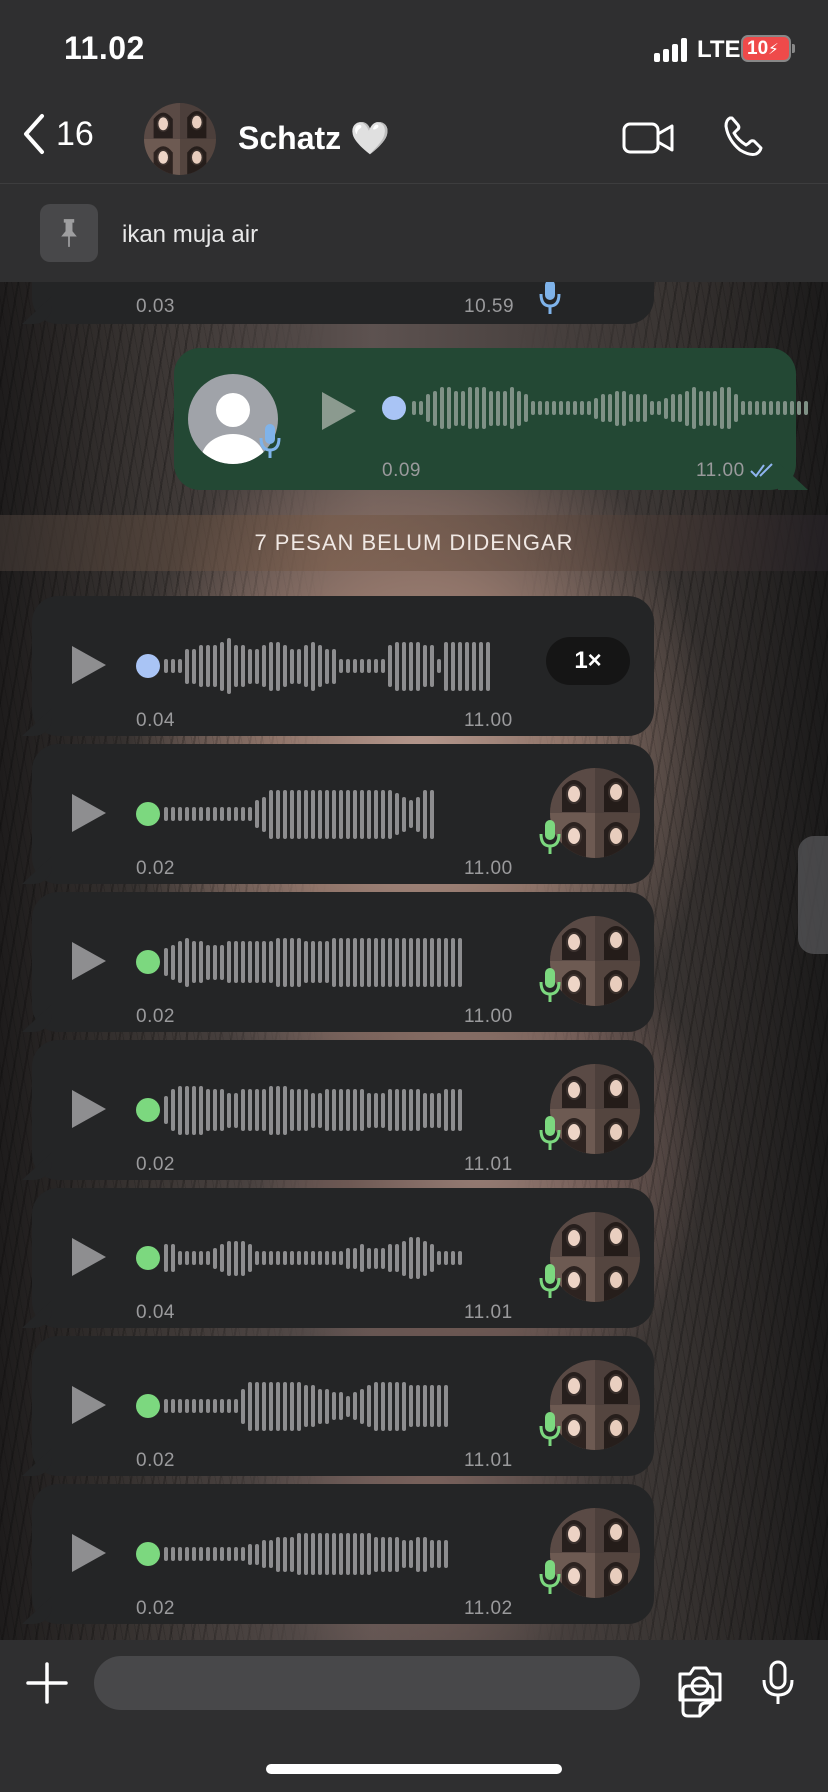 The image size is (828, 1792). I want to click on plus-icon, so click(47, 1683).